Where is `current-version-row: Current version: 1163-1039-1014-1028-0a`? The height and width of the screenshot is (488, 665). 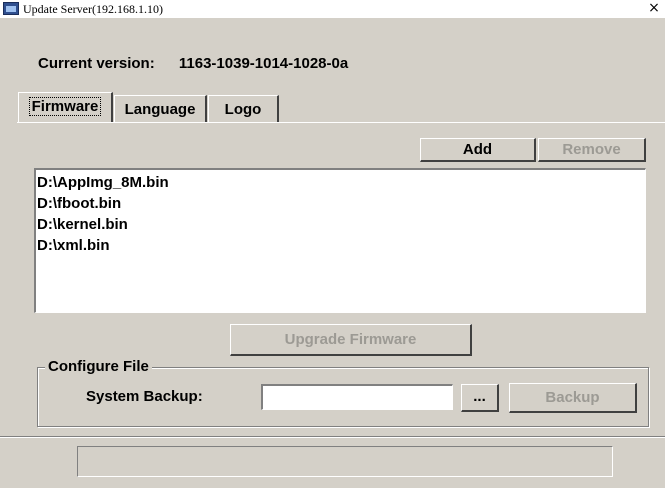
current-version-row: Current version: 1163-1039-1014-1028-0a is located at coordinates (193, 63).